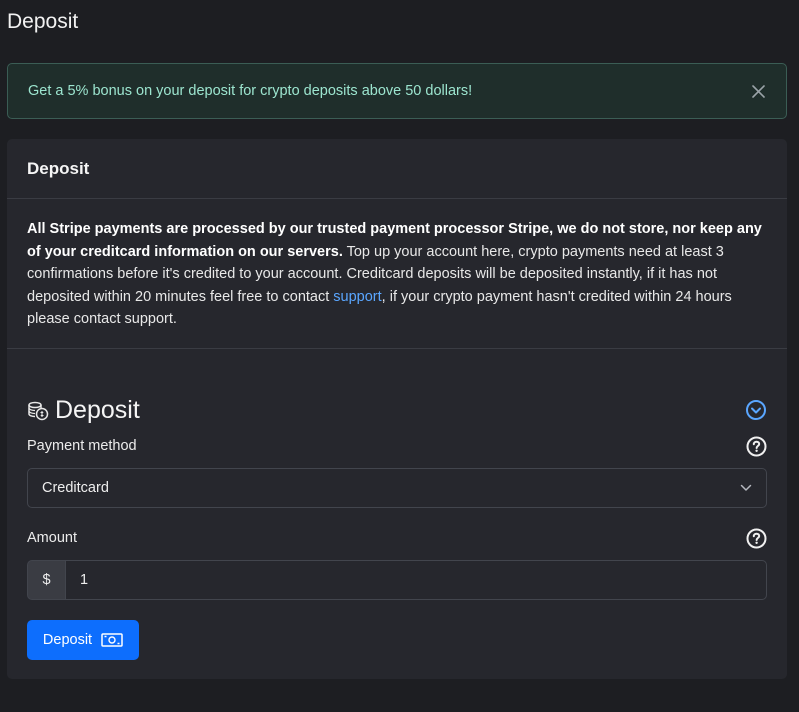  Describe the element at coordinates (416, 580) in the screenshot. I see `amount-input` at that location.